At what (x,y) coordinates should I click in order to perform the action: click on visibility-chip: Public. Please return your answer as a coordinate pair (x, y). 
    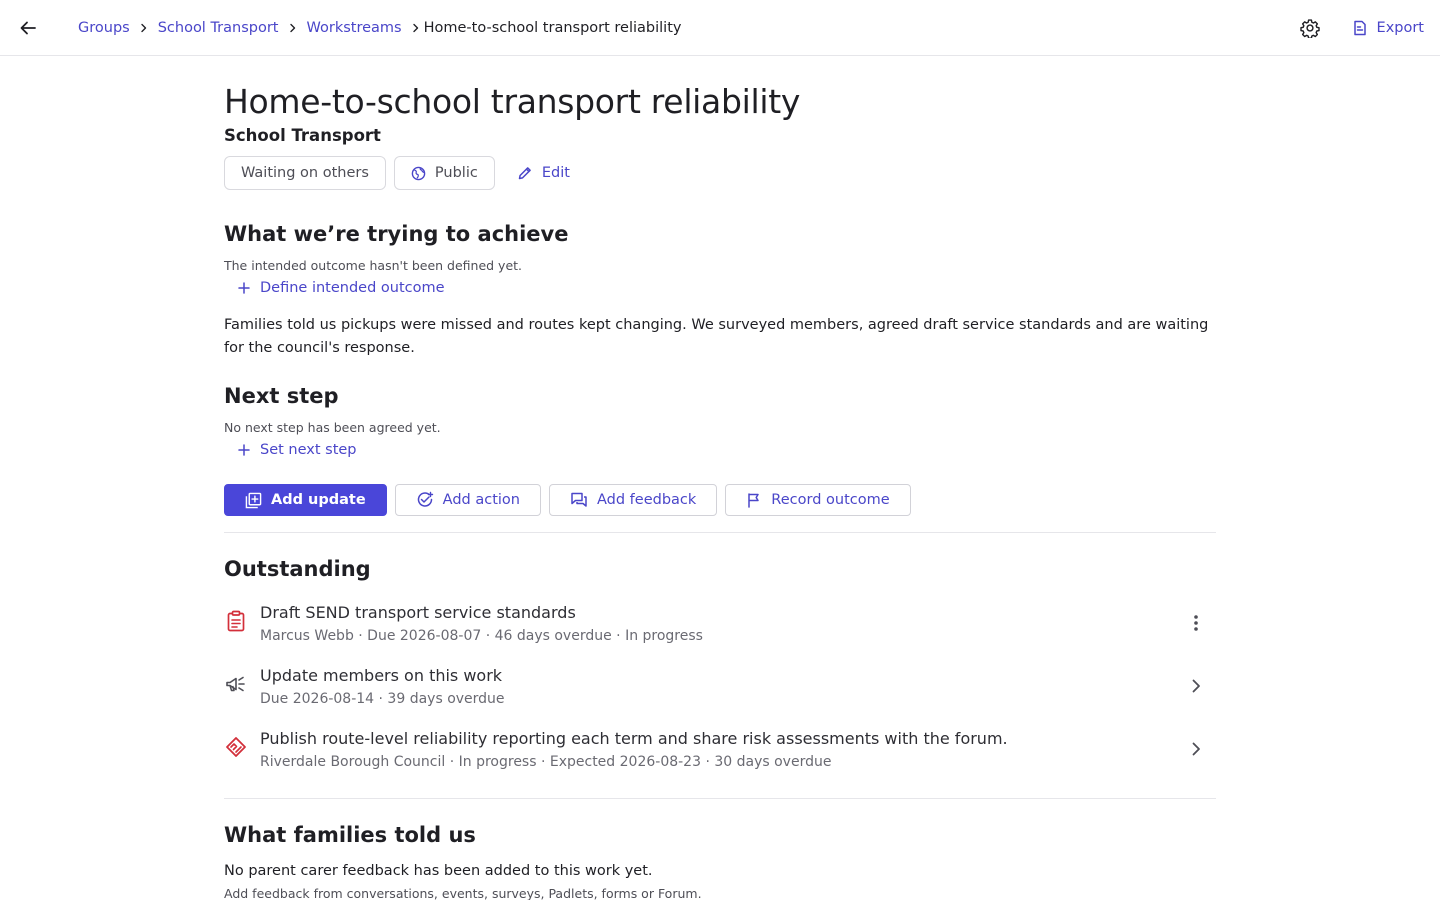
    Looking at the image, I should click on (444, 173).